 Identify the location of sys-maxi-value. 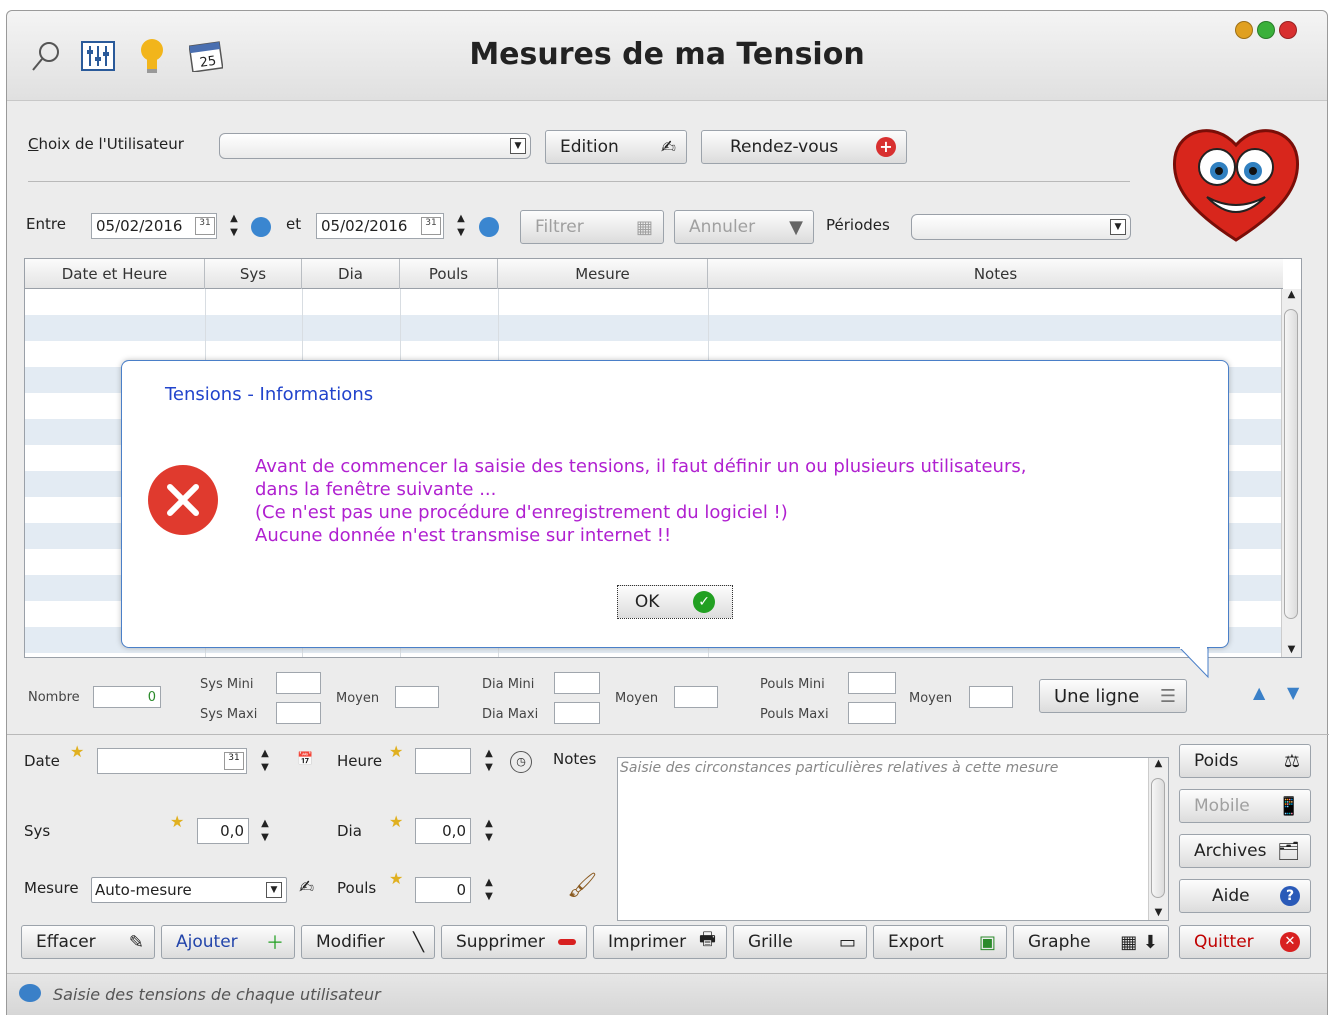
(298, 713).